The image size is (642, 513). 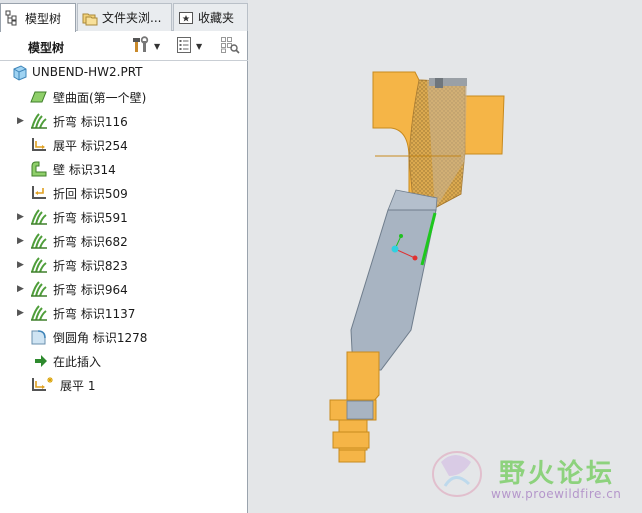 What do you see at coordinates (90, 18) in the screenshot?
I see `folder-browser-icon` at bounding box center [90, 18].